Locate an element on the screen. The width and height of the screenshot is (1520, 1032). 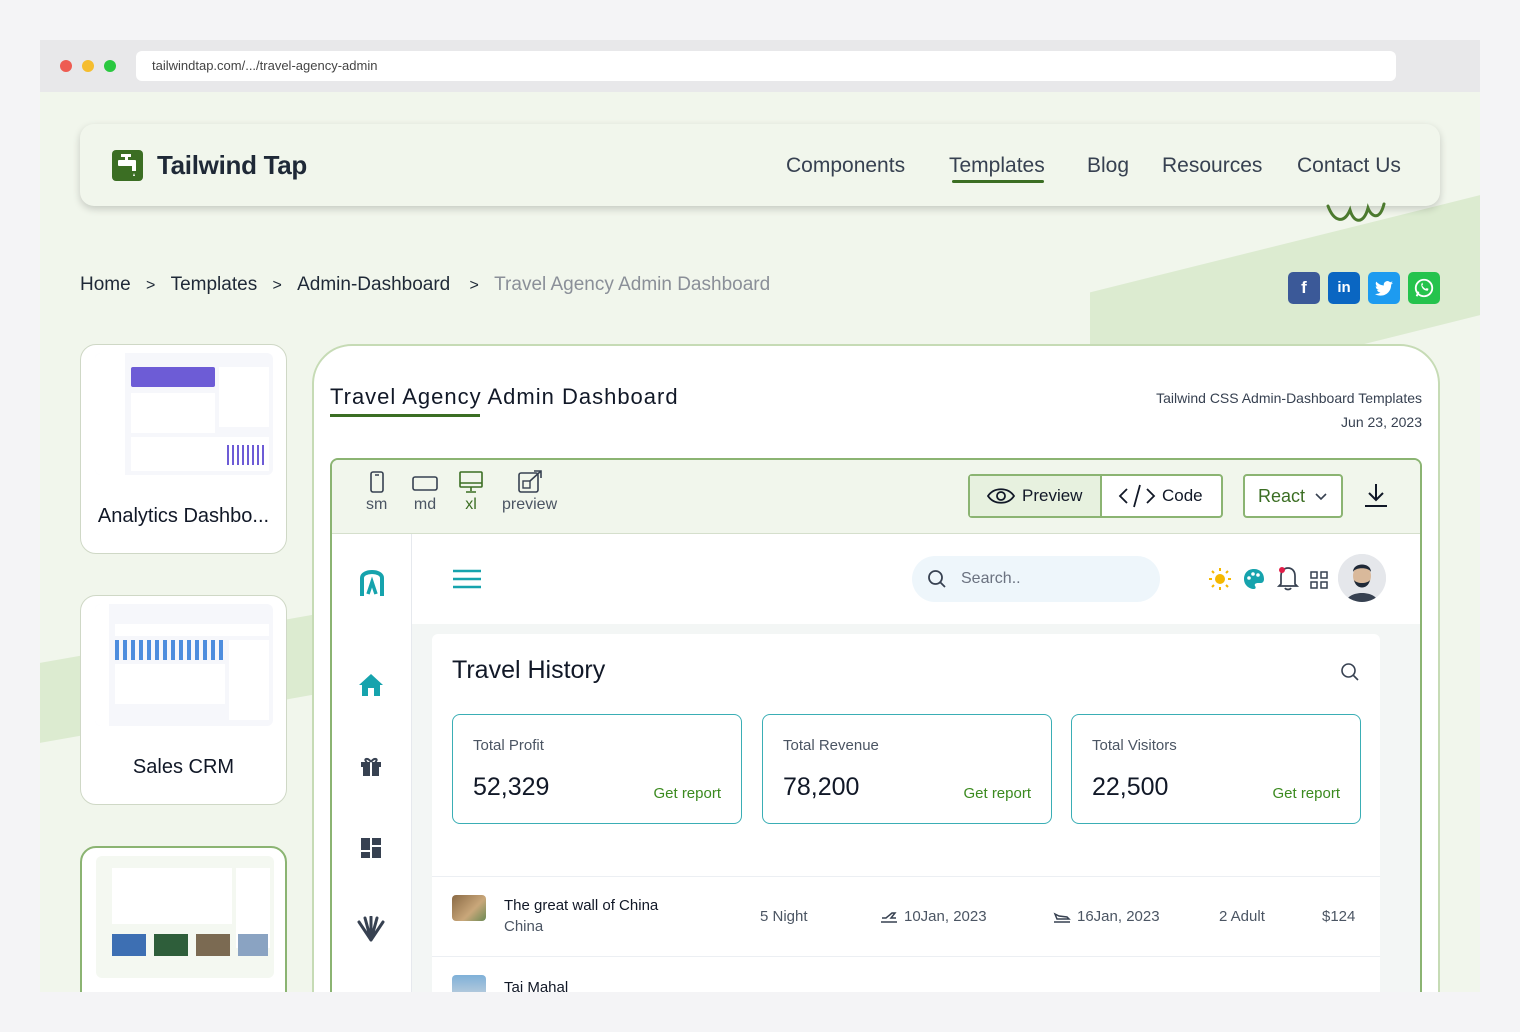
viewport-label: md is located at coordinates (425, 504).